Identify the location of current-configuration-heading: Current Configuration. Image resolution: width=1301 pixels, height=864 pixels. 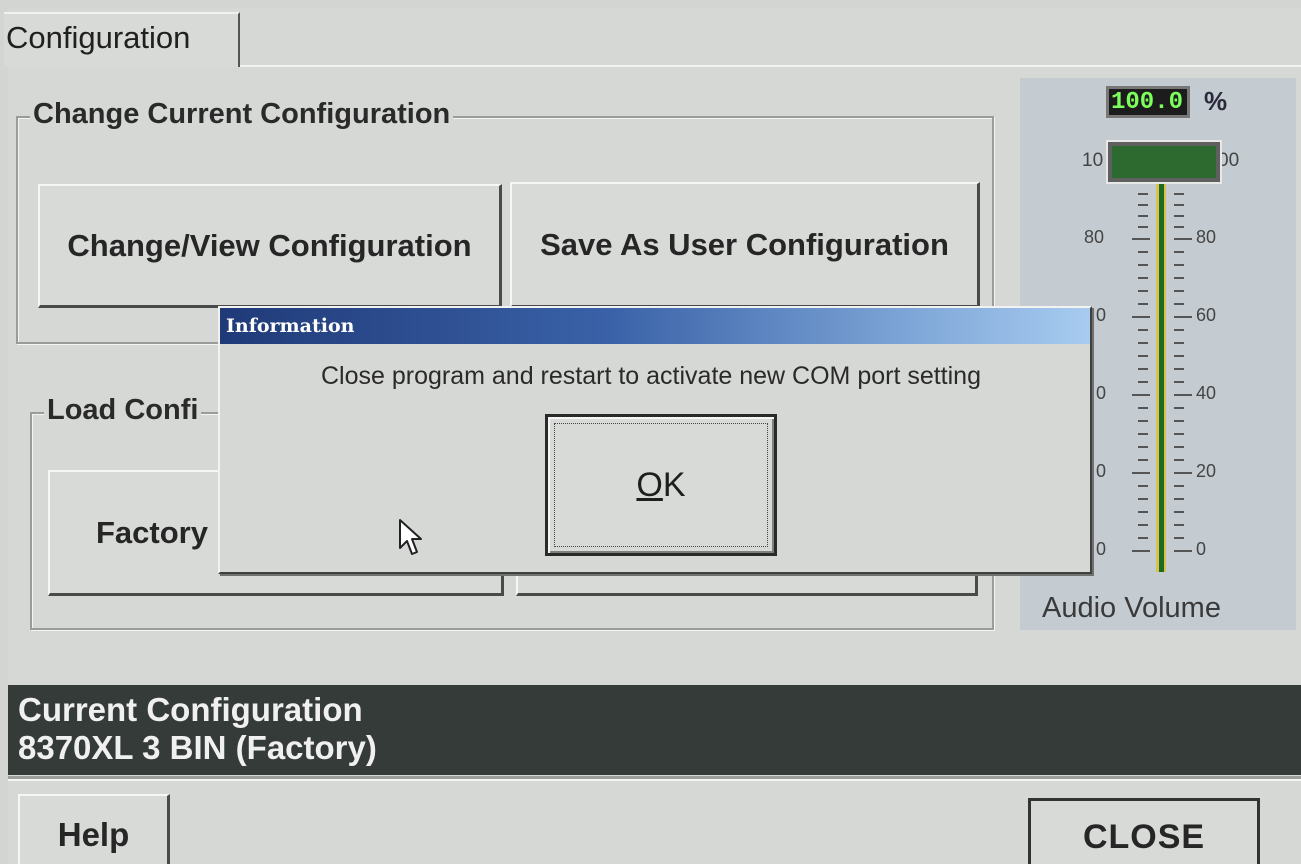
(190, 709).